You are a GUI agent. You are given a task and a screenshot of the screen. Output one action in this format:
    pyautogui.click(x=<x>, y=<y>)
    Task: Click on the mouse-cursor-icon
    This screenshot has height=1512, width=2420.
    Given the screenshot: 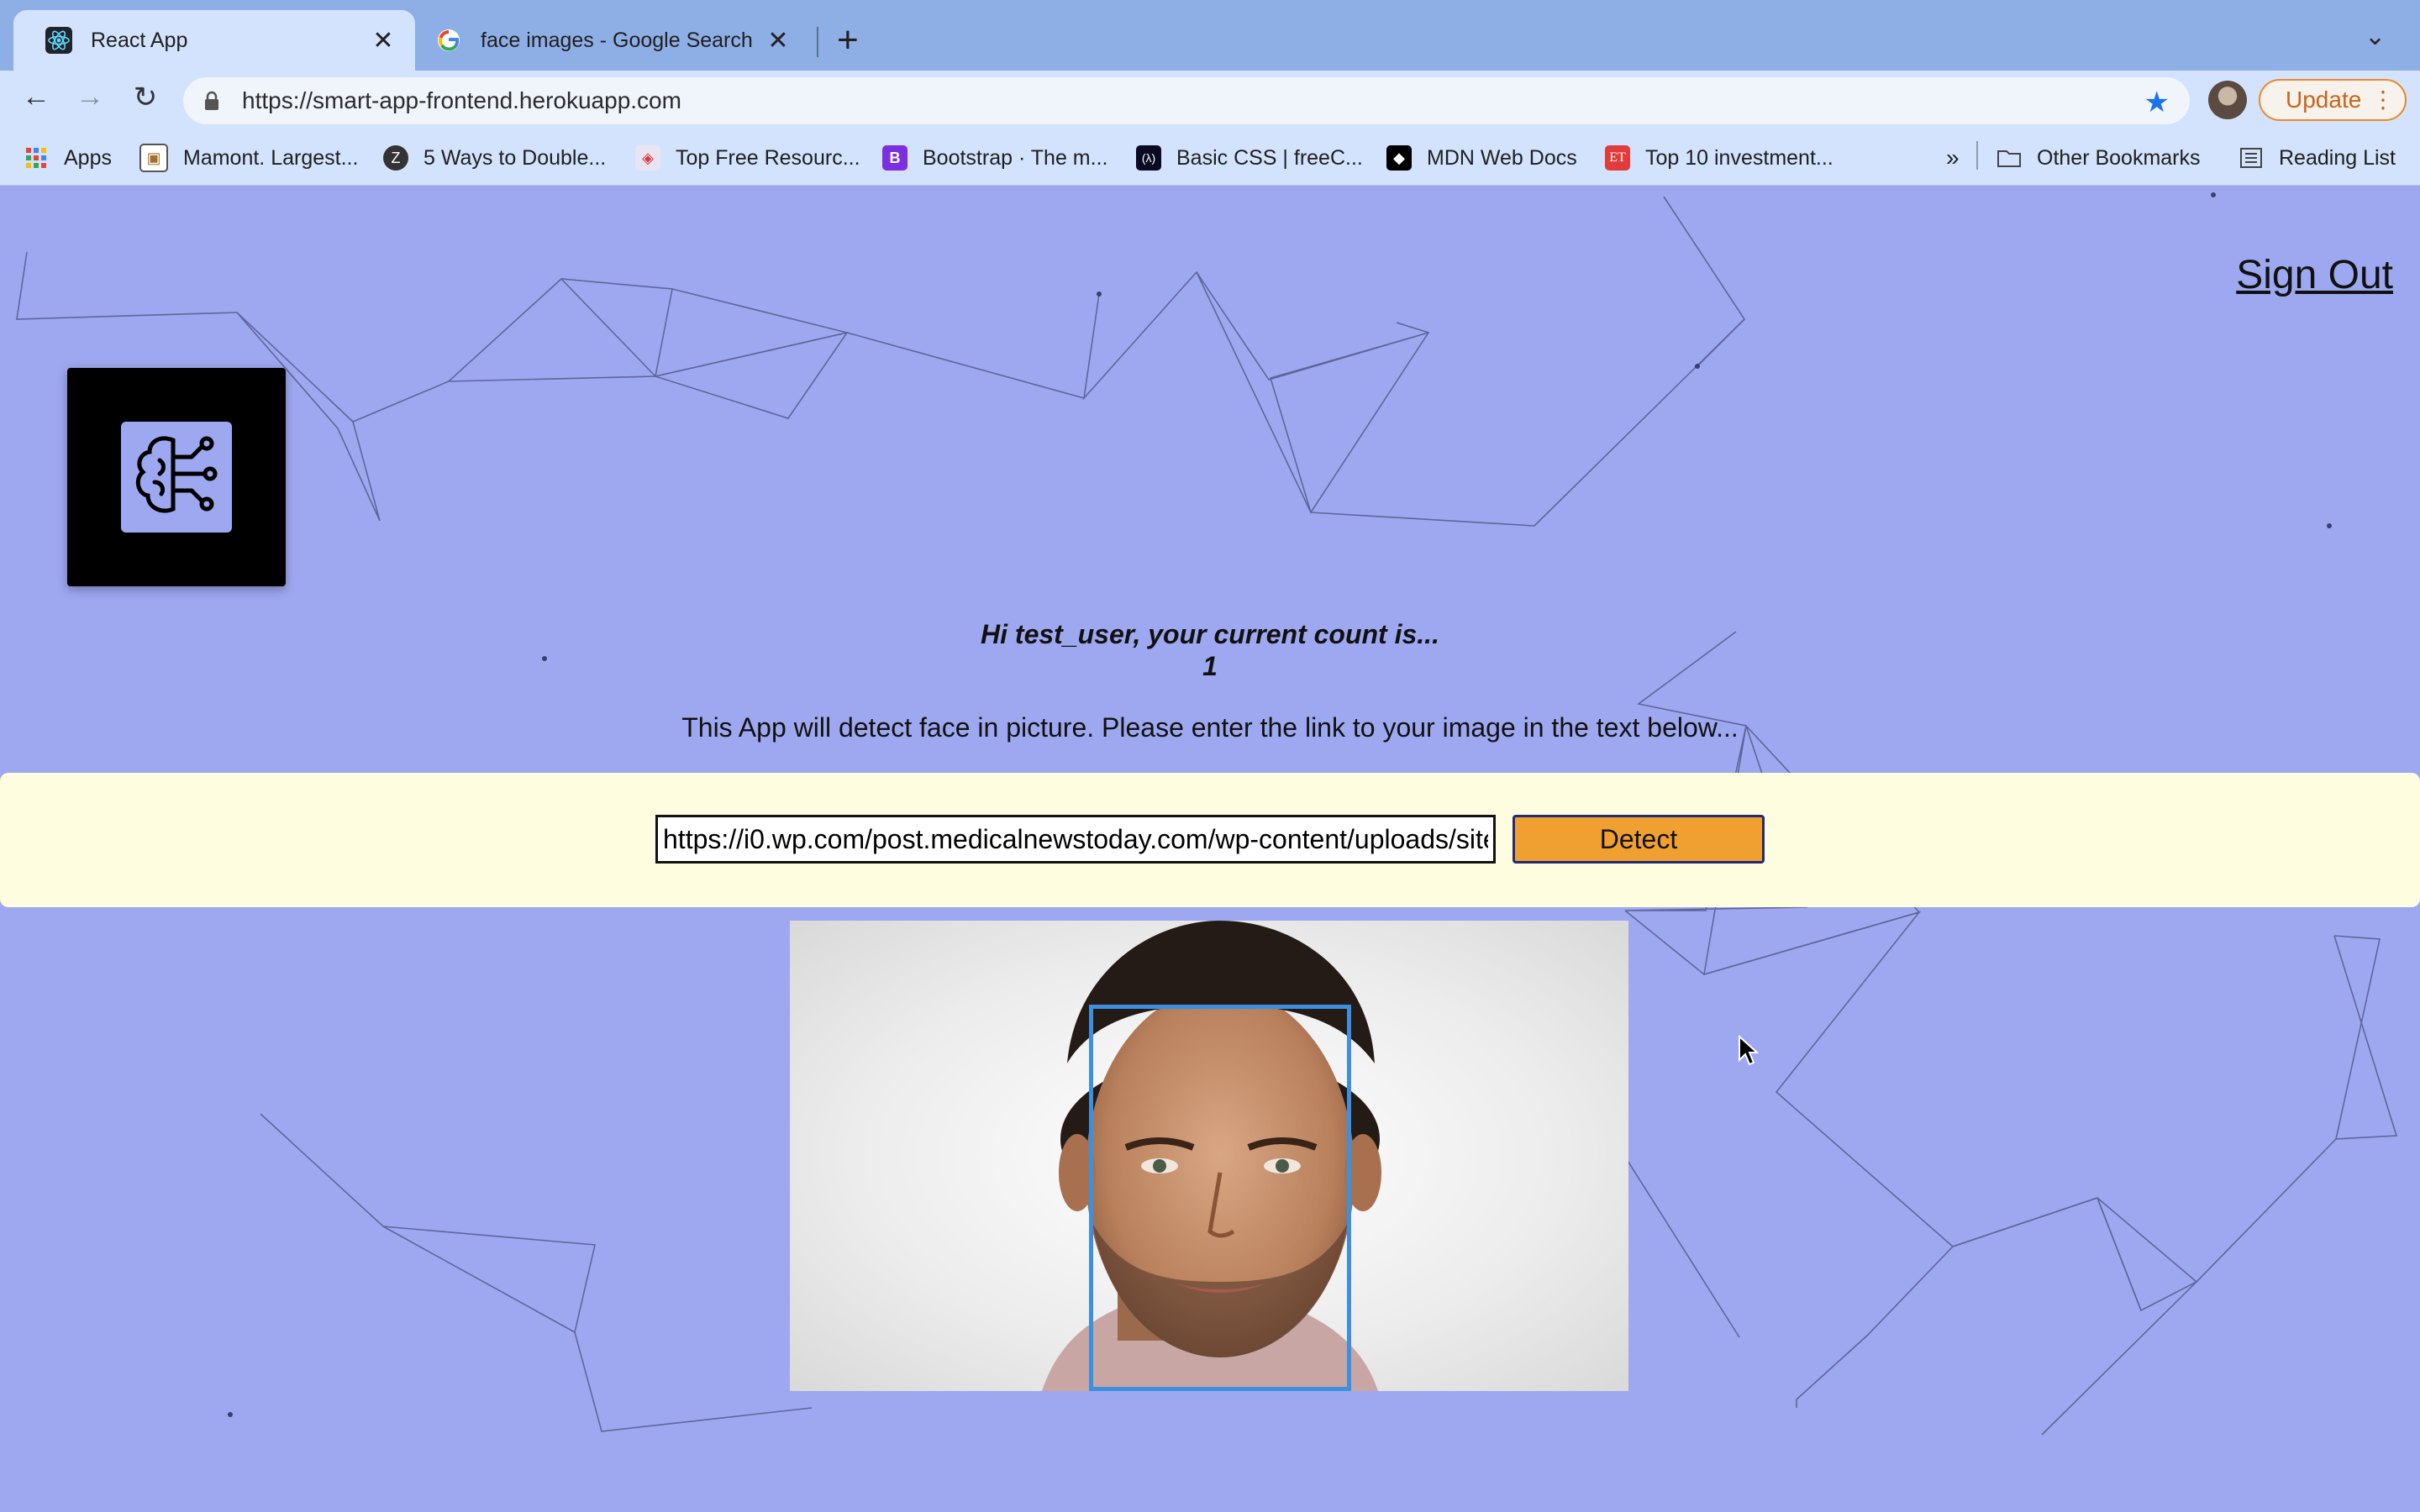 What is the action you would take?
    pyautogui.click(x=1749, y=1050)
    